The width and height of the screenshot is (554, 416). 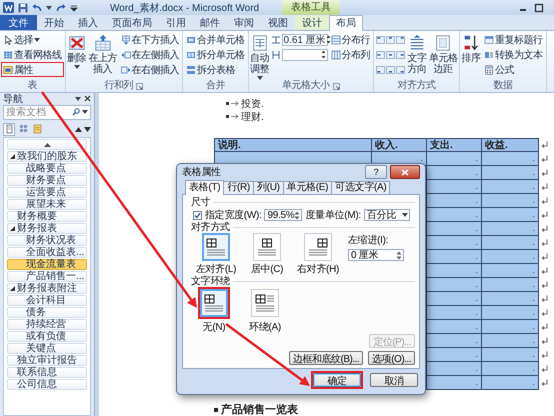 What do you see at coordinates (149, 69) in the screenshot?
I see `ribbon-button: 在右侧插入` at bounding box center [149, 69].